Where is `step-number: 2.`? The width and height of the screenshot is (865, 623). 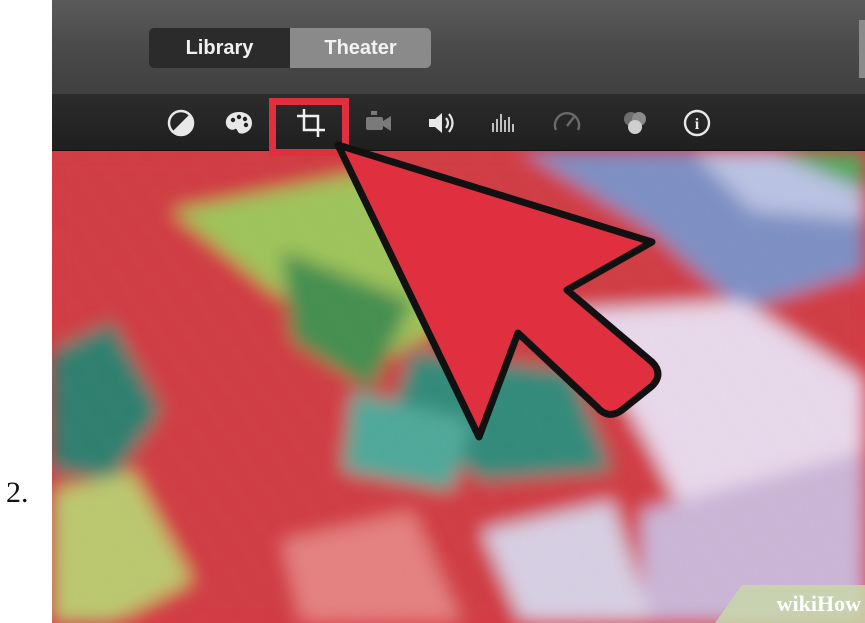
step-number: 2. is located at coordinates (17, 492).